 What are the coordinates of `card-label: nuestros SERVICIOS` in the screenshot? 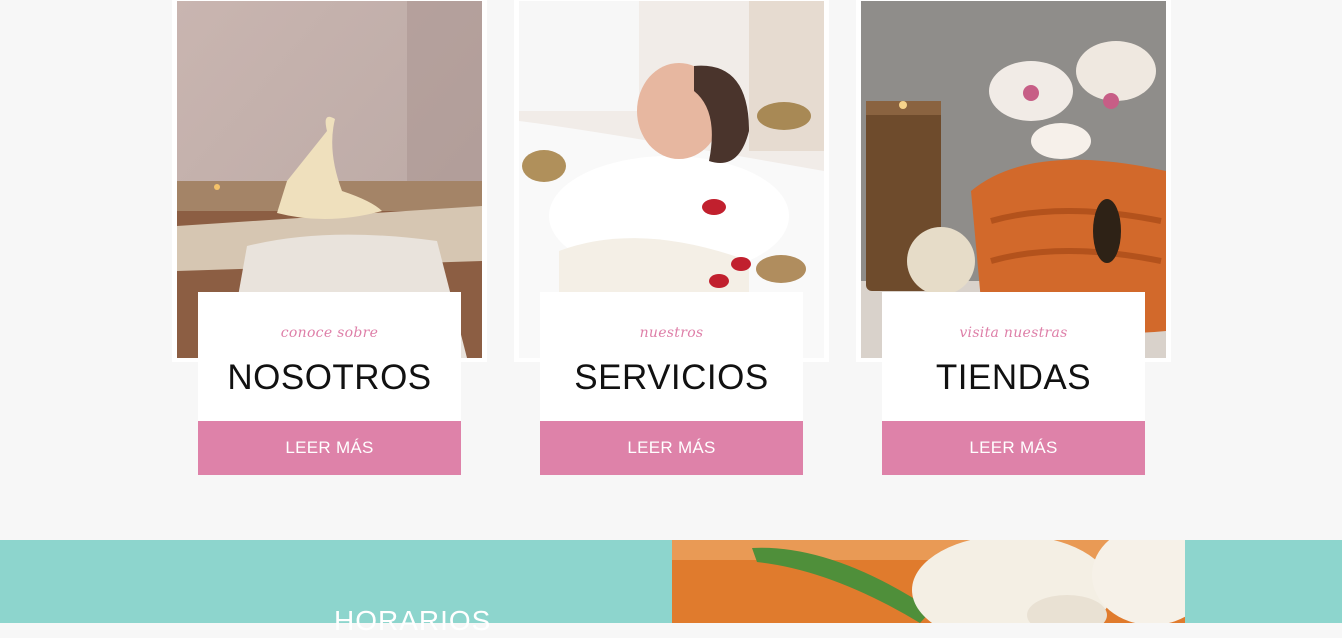 It's located at (671, 356).